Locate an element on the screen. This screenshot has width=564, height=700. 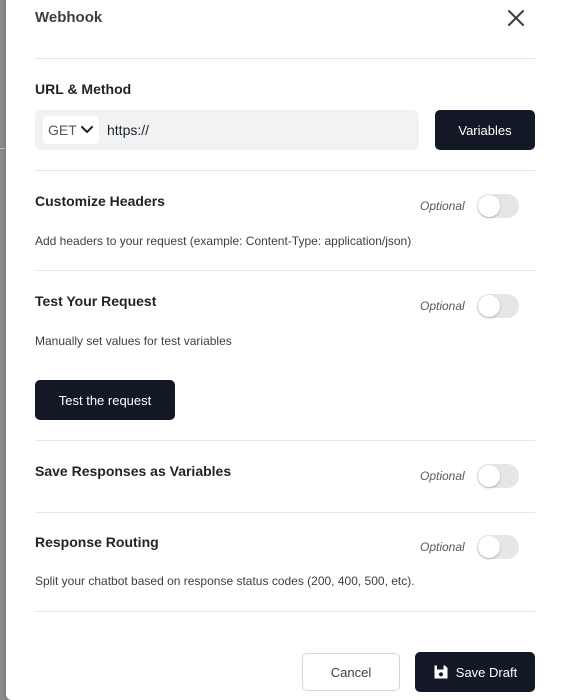
modal-title: Webhook is located at coordinates (69, 17).